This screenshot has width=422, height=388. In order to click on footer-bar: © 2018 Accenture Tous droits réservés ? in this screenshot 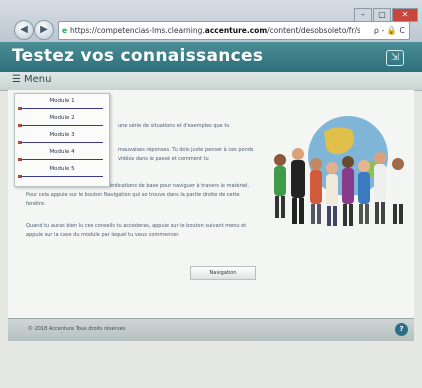, I will do `click(211, 329)`.